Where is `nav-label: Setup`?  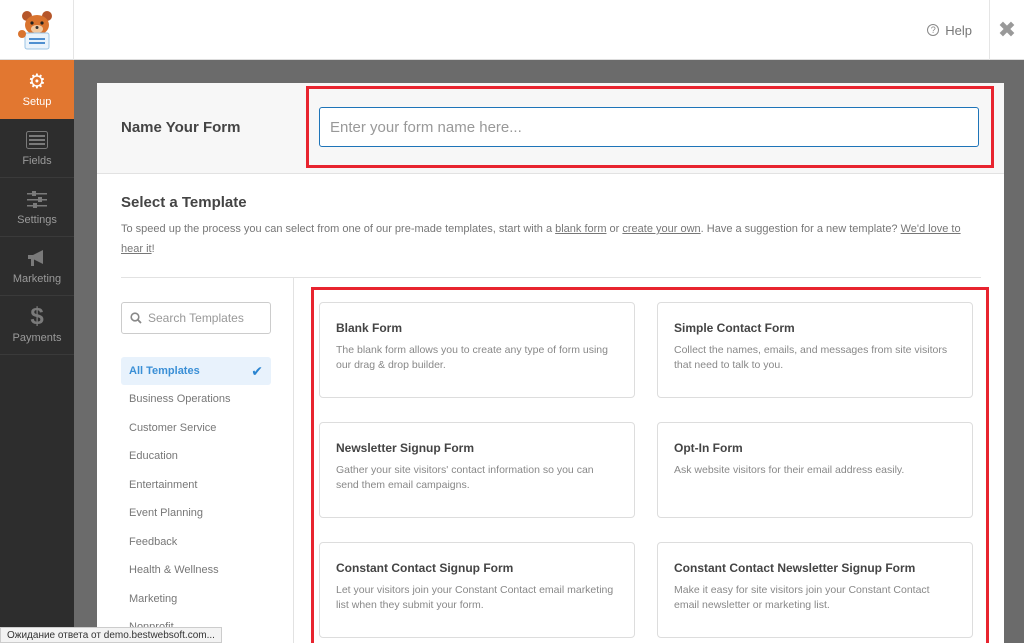 nav-label: Setup is located at coordinates (37, 102).